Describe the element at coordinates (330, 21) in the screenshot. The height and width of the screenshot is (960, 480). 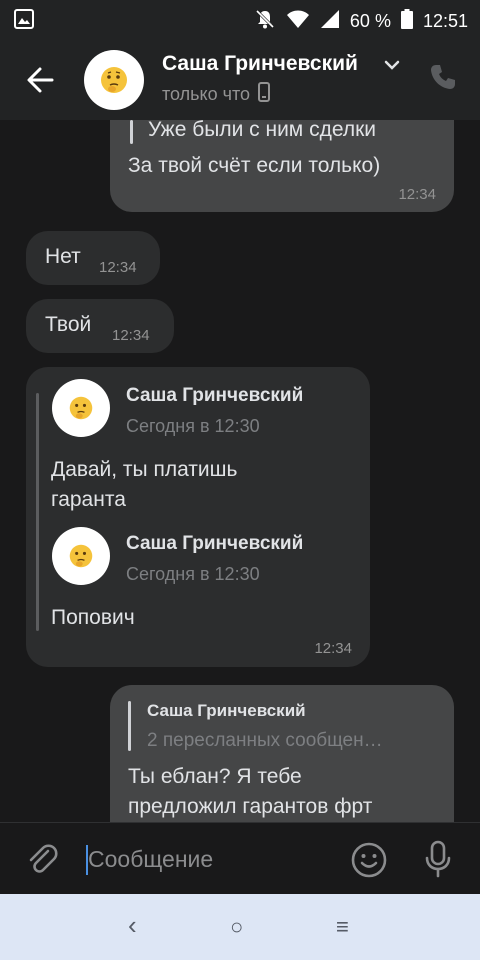
I see `signal-icon` at that location.